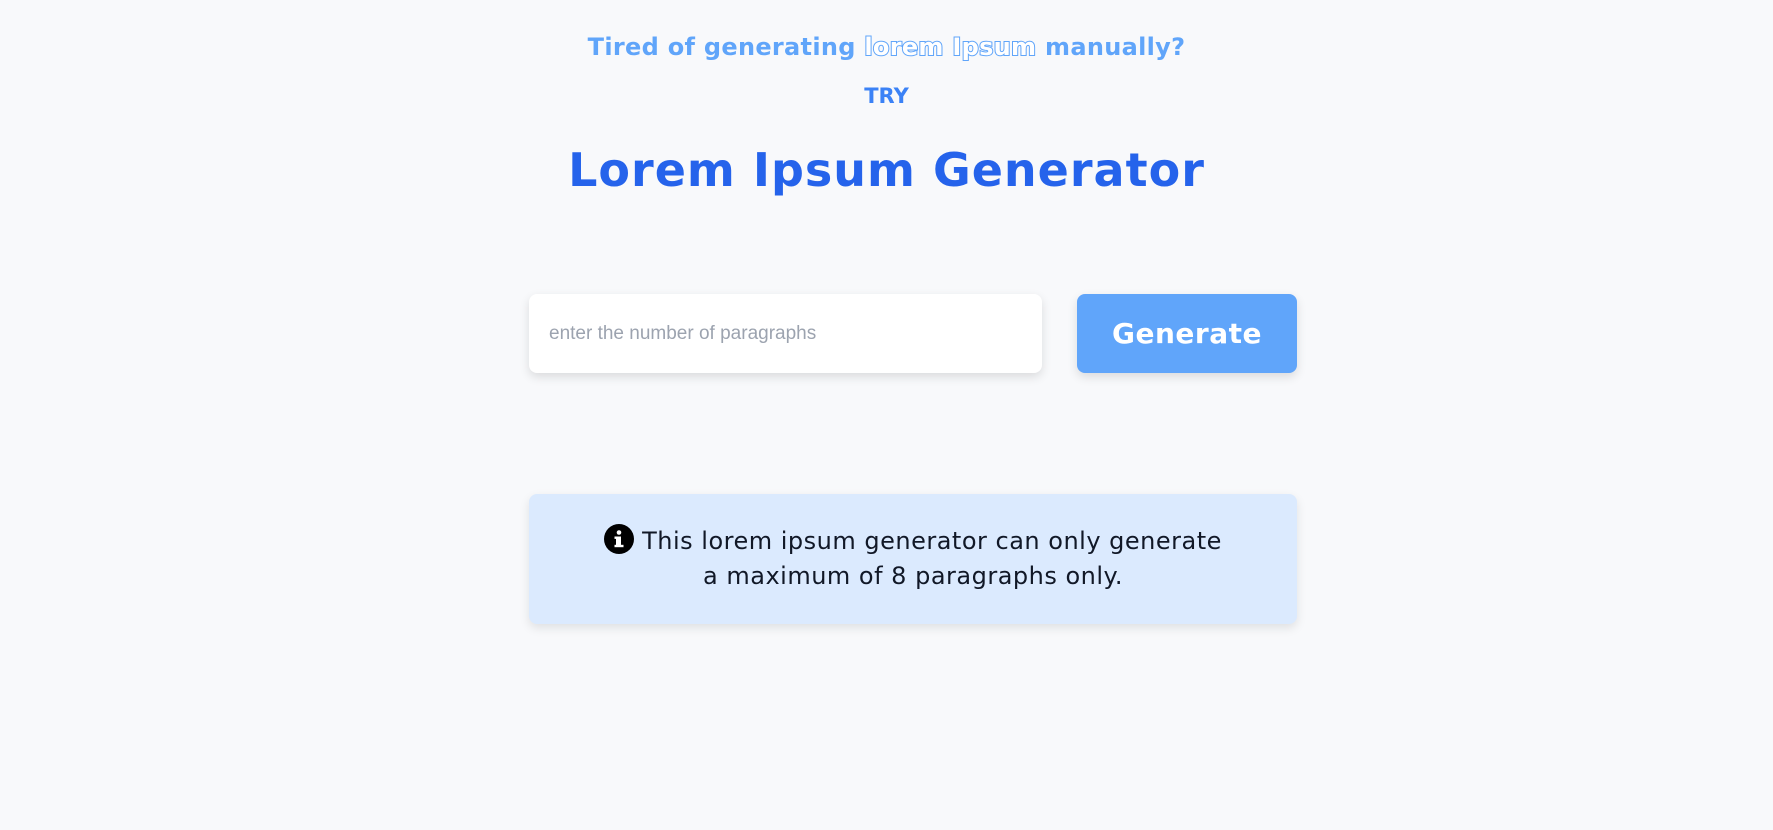 The width and height of the screenshot is (1773, 830). What do you see at coordinates (886, 170) in the screenshot?
I see `page-title: Lorem Ipsum Generator` at bounding box center [886, 170].